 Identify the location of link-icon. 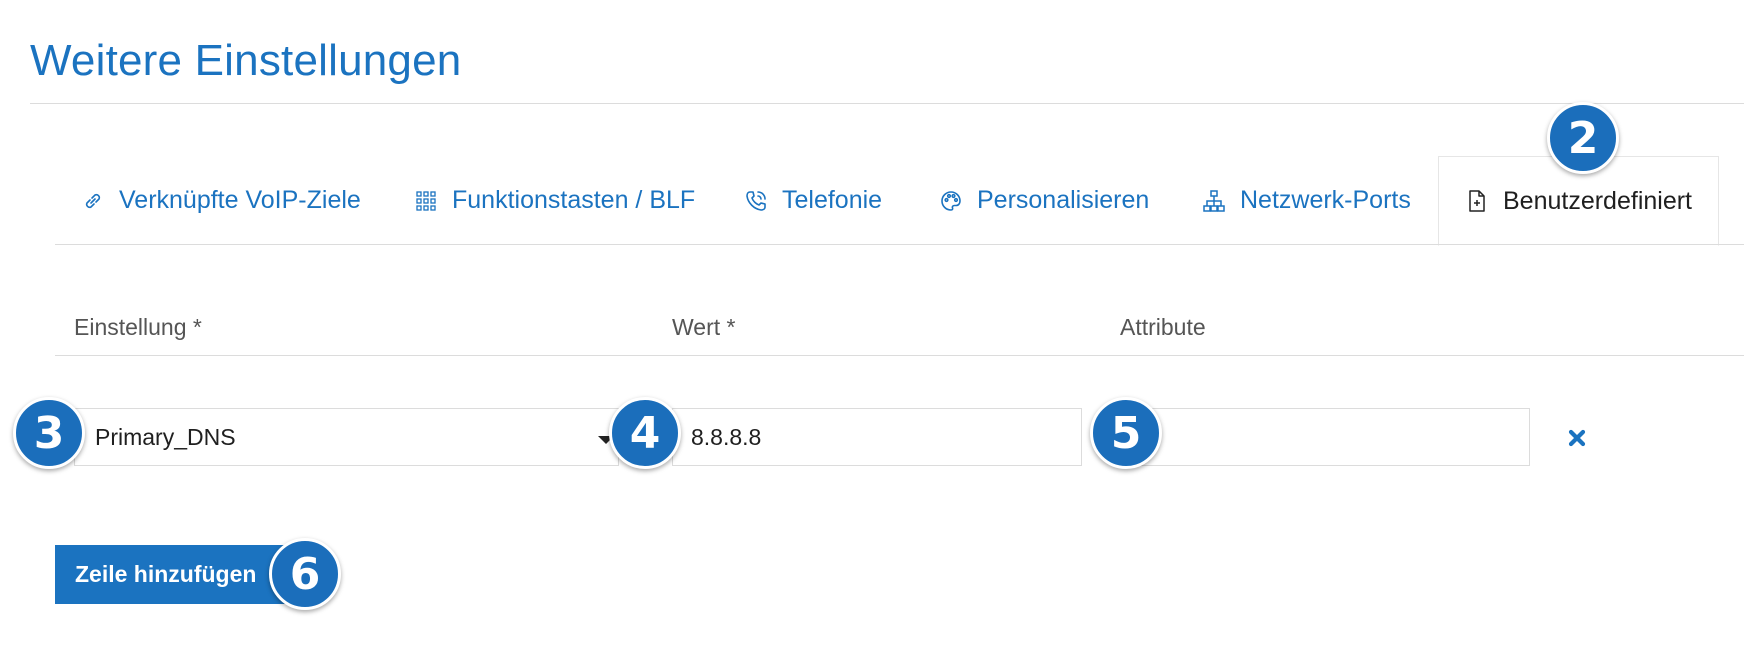
(93, 200).